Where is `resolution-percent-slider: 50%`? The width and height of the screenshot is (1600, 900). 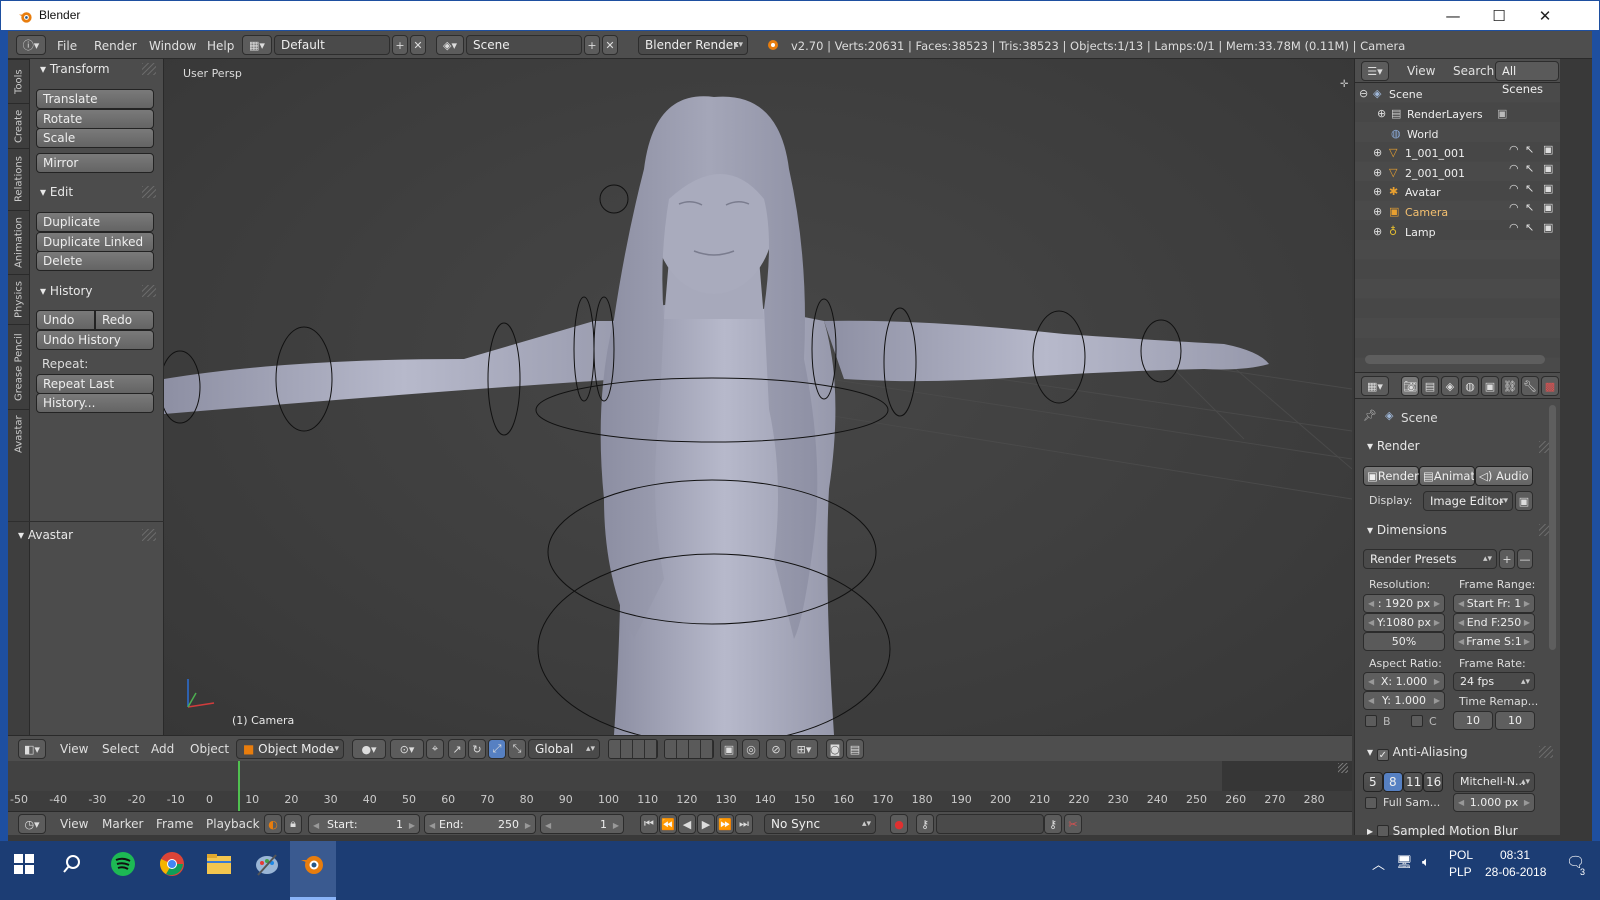
resolution-percent-slider: 50% is located at coordinates (1404, 641).